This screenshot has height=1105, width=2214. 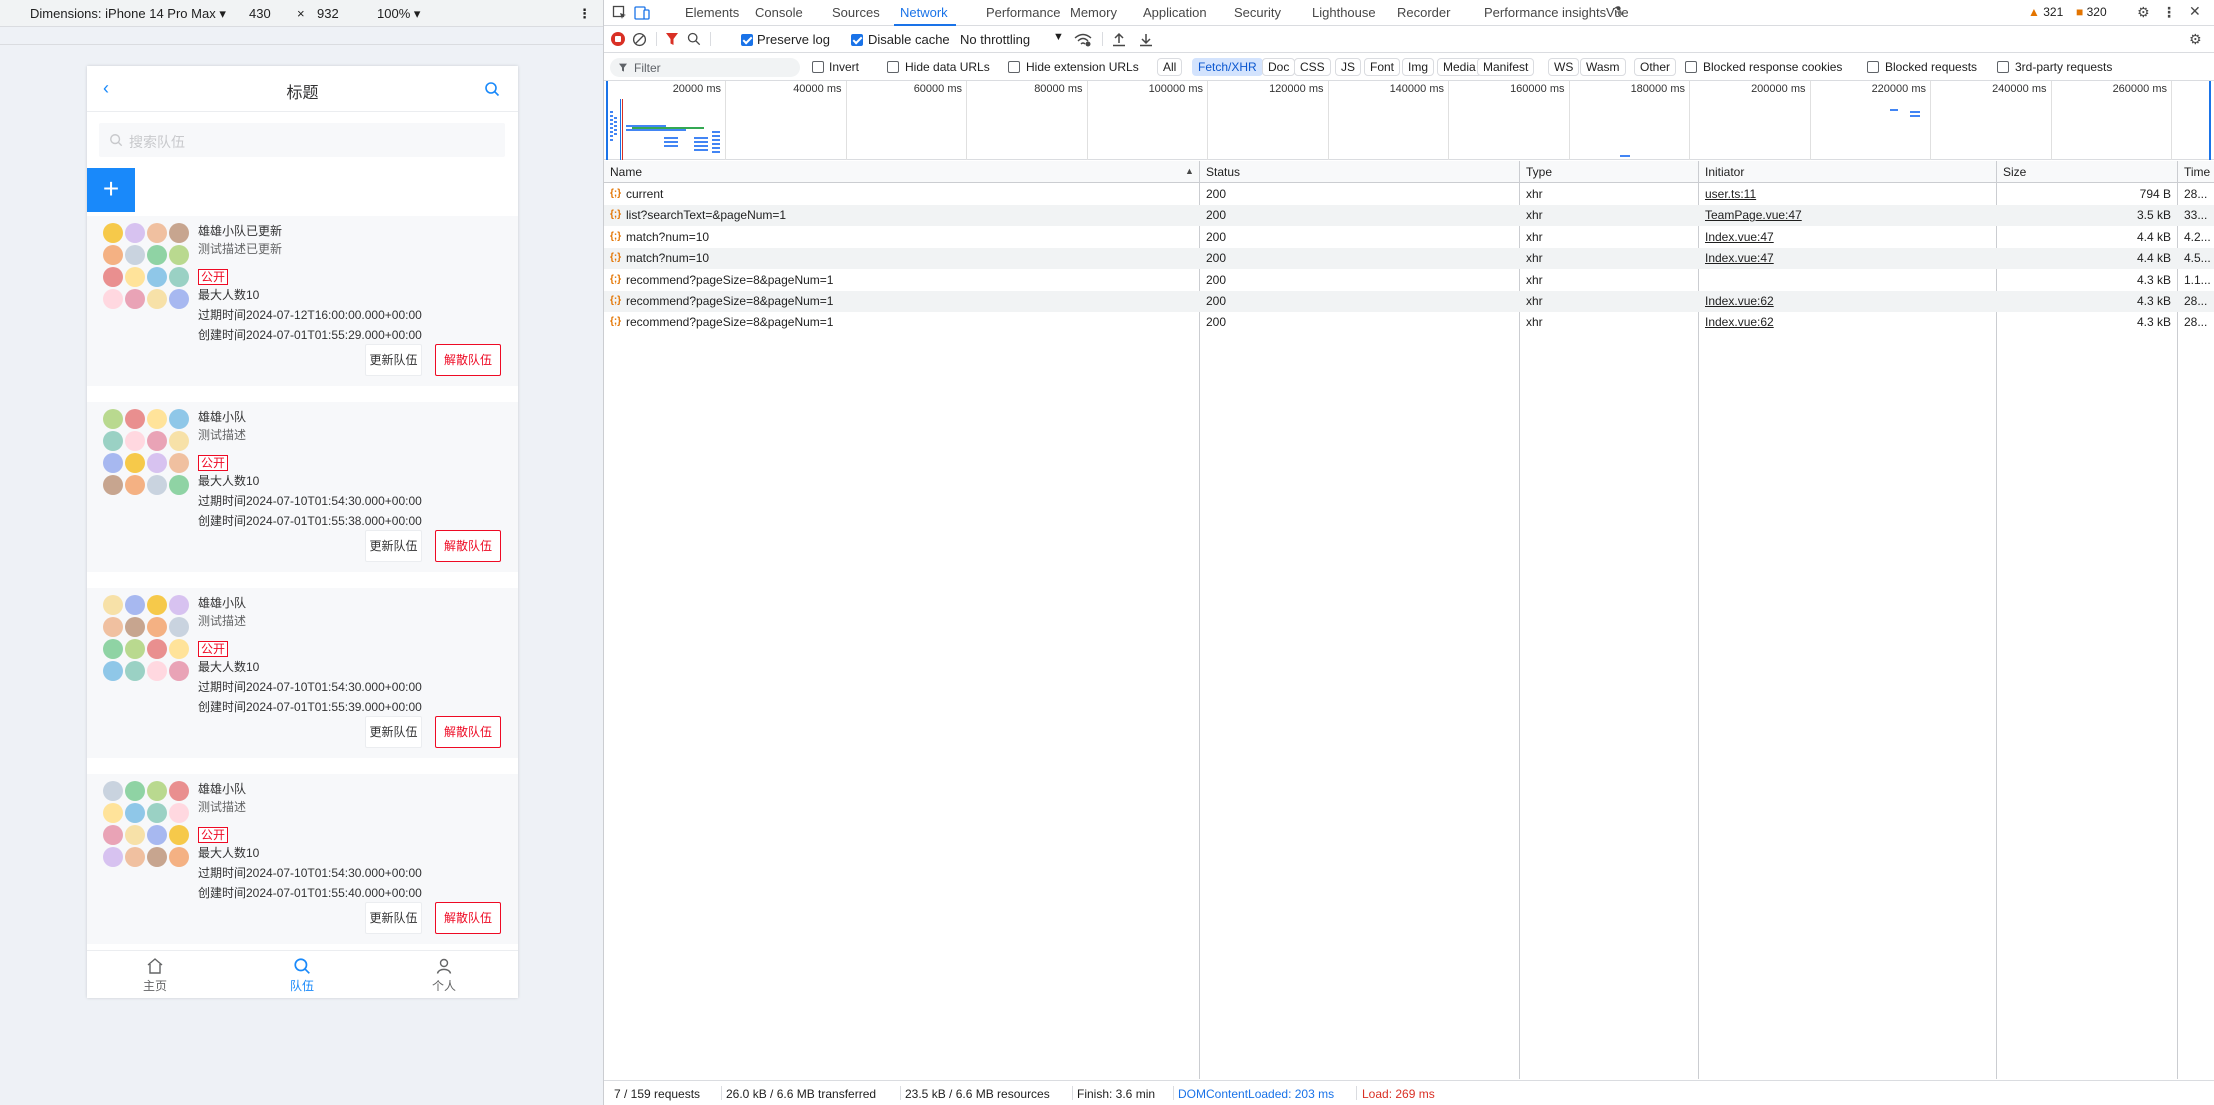 I want to click on chevron-down-icon: ▼, so click(x=1058, y=37).